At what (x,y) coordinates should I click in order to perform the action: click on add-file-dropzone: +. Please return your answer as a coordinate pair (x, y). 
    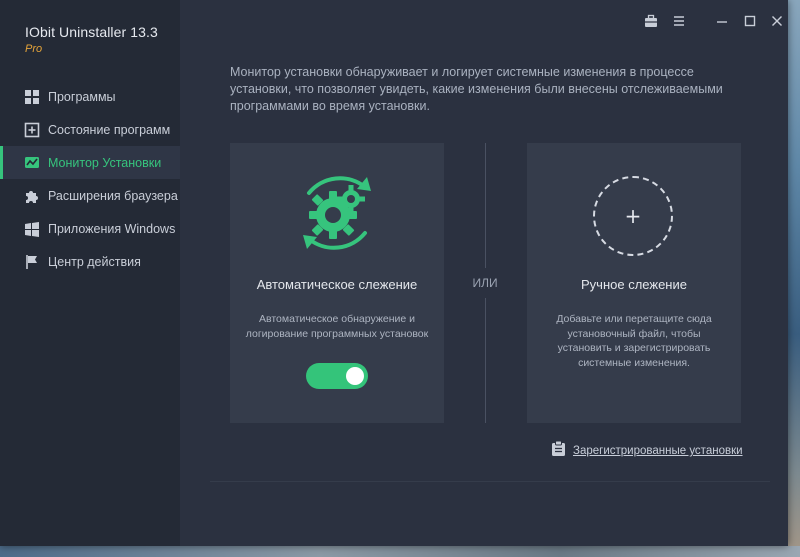
    Looking at the image, I should click on (633, 216).